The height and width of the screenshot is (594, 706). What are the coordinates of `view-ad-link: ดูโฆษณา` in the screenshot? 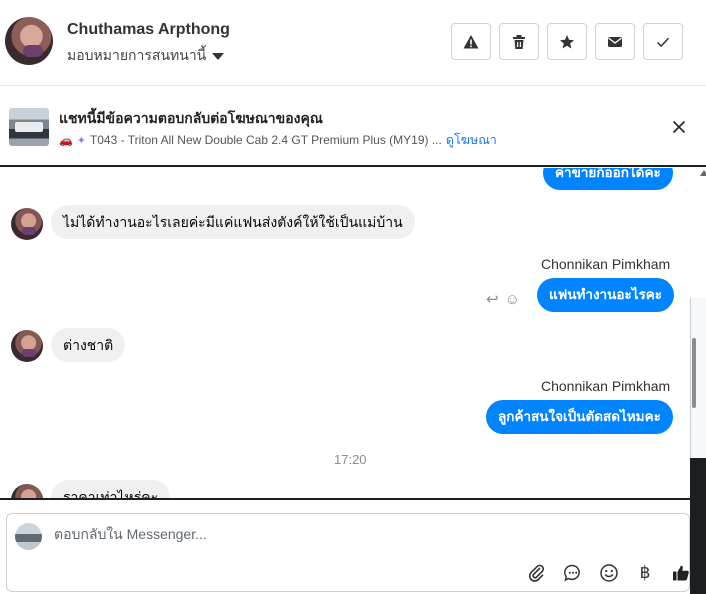 It's located at (471, 140).